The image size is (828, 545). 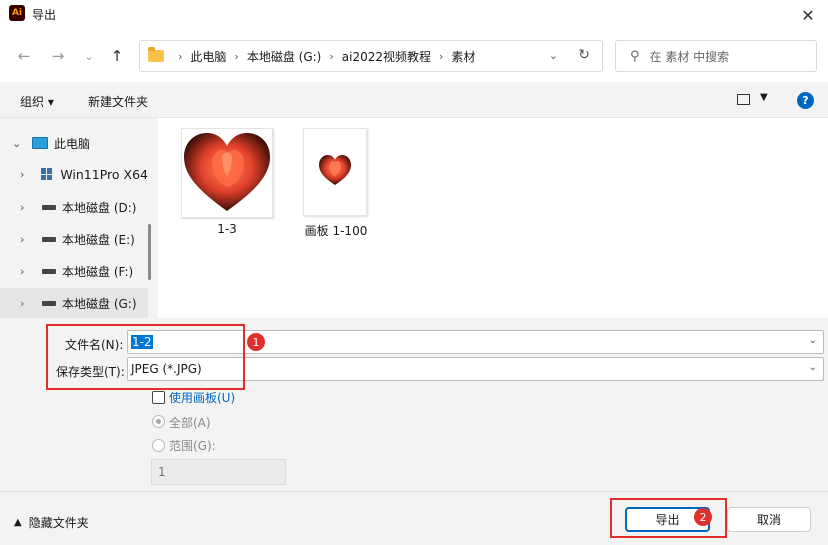 I want to click on file-name-label: 画板 1-100, so click(x=336, y=230).